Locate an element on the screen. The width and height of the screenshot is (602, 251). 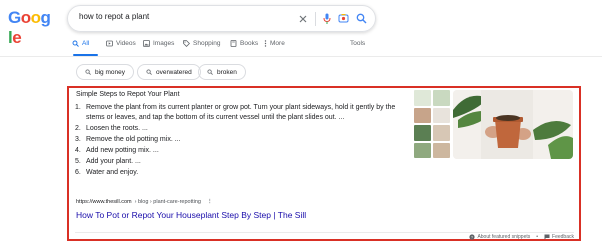
logo-letter: e is located at coordinates (17, 37).